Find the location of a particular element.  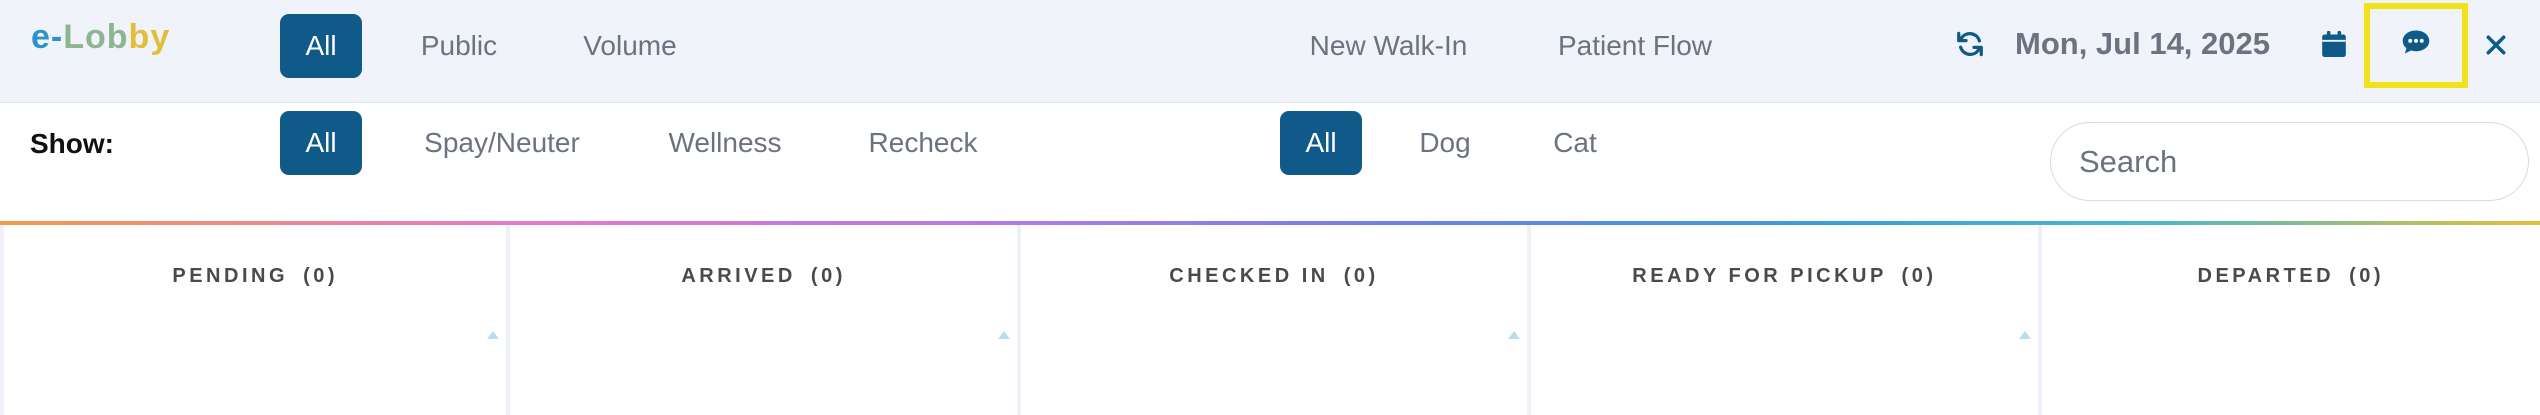

column-name: CHECKED IN is located at coordinates (1249, 276).